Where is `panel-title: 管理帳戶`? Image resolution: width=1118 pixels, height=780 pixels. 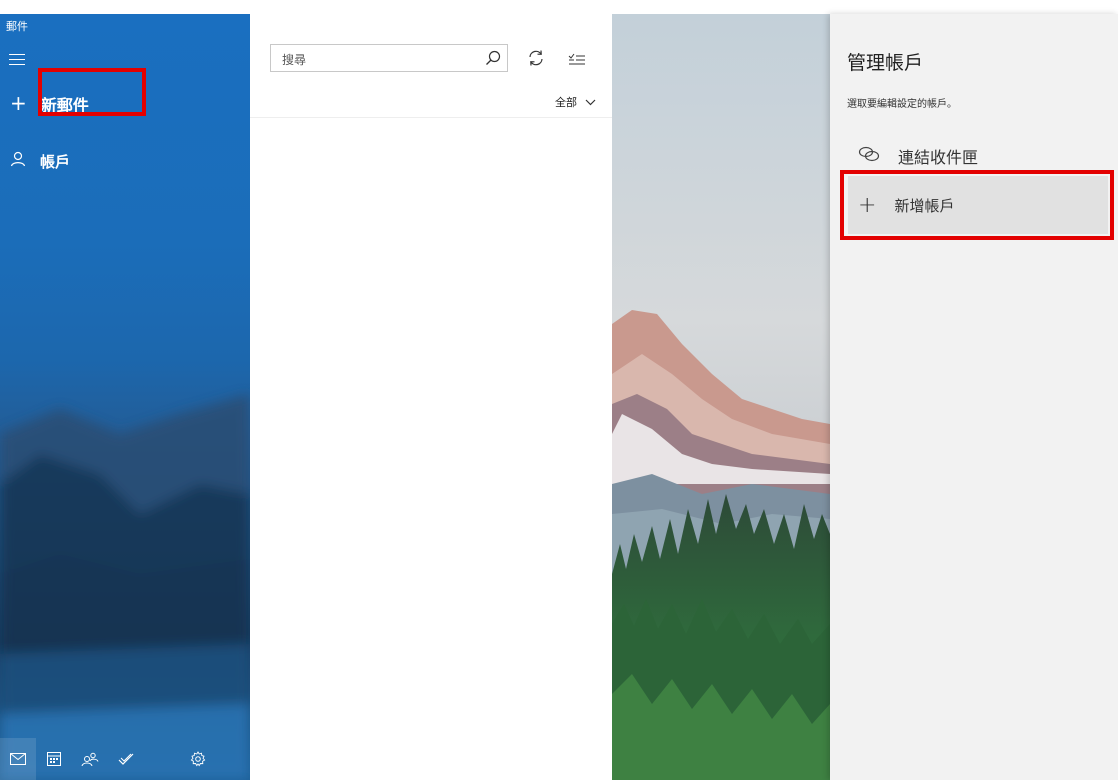
panel-title: 管理帳戶 is located at coordinates (885, 63).